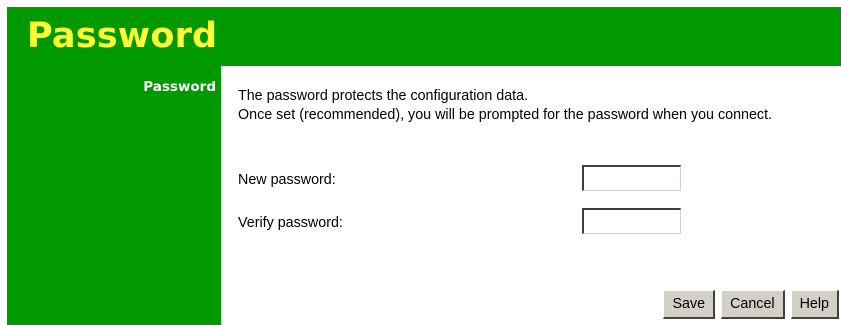 Image resolution: width=841 pixels, height=325 pixels. I want to click on new-password-label: New password:, so click(287, 180).